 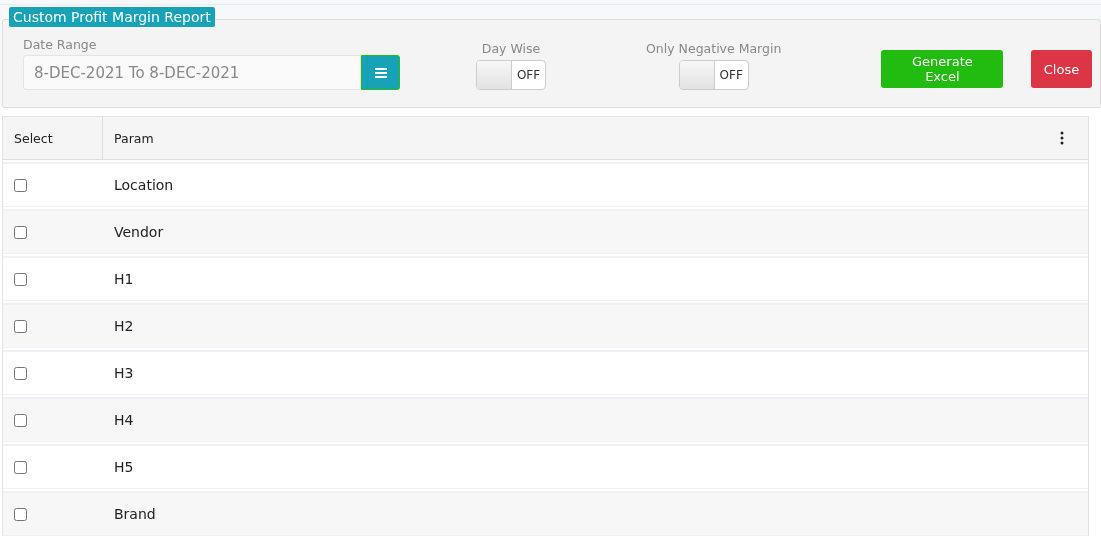 I want to click on table-cell: H3, so click(x=124, y=373).